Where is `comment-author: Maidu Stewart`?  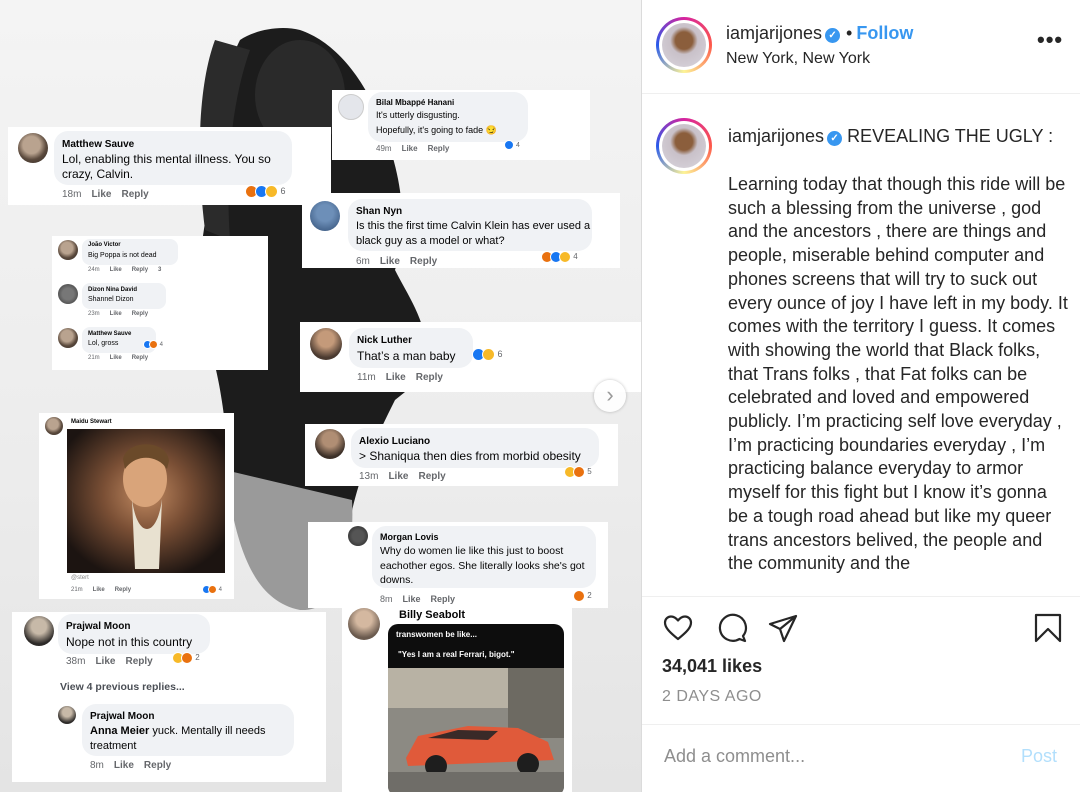
comment-author: Maidu Stewart is located at coordinates (91, 422).